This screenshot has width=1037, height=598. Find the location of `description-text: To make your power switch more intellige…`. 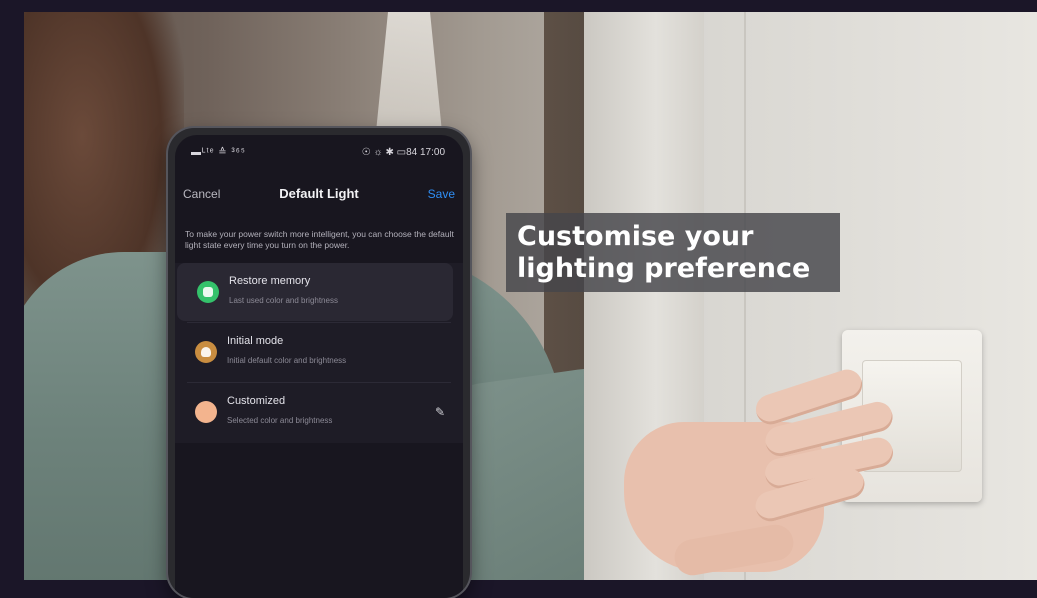

description-text: To make your power switch more intellige… is located at coordinates (319, 239).